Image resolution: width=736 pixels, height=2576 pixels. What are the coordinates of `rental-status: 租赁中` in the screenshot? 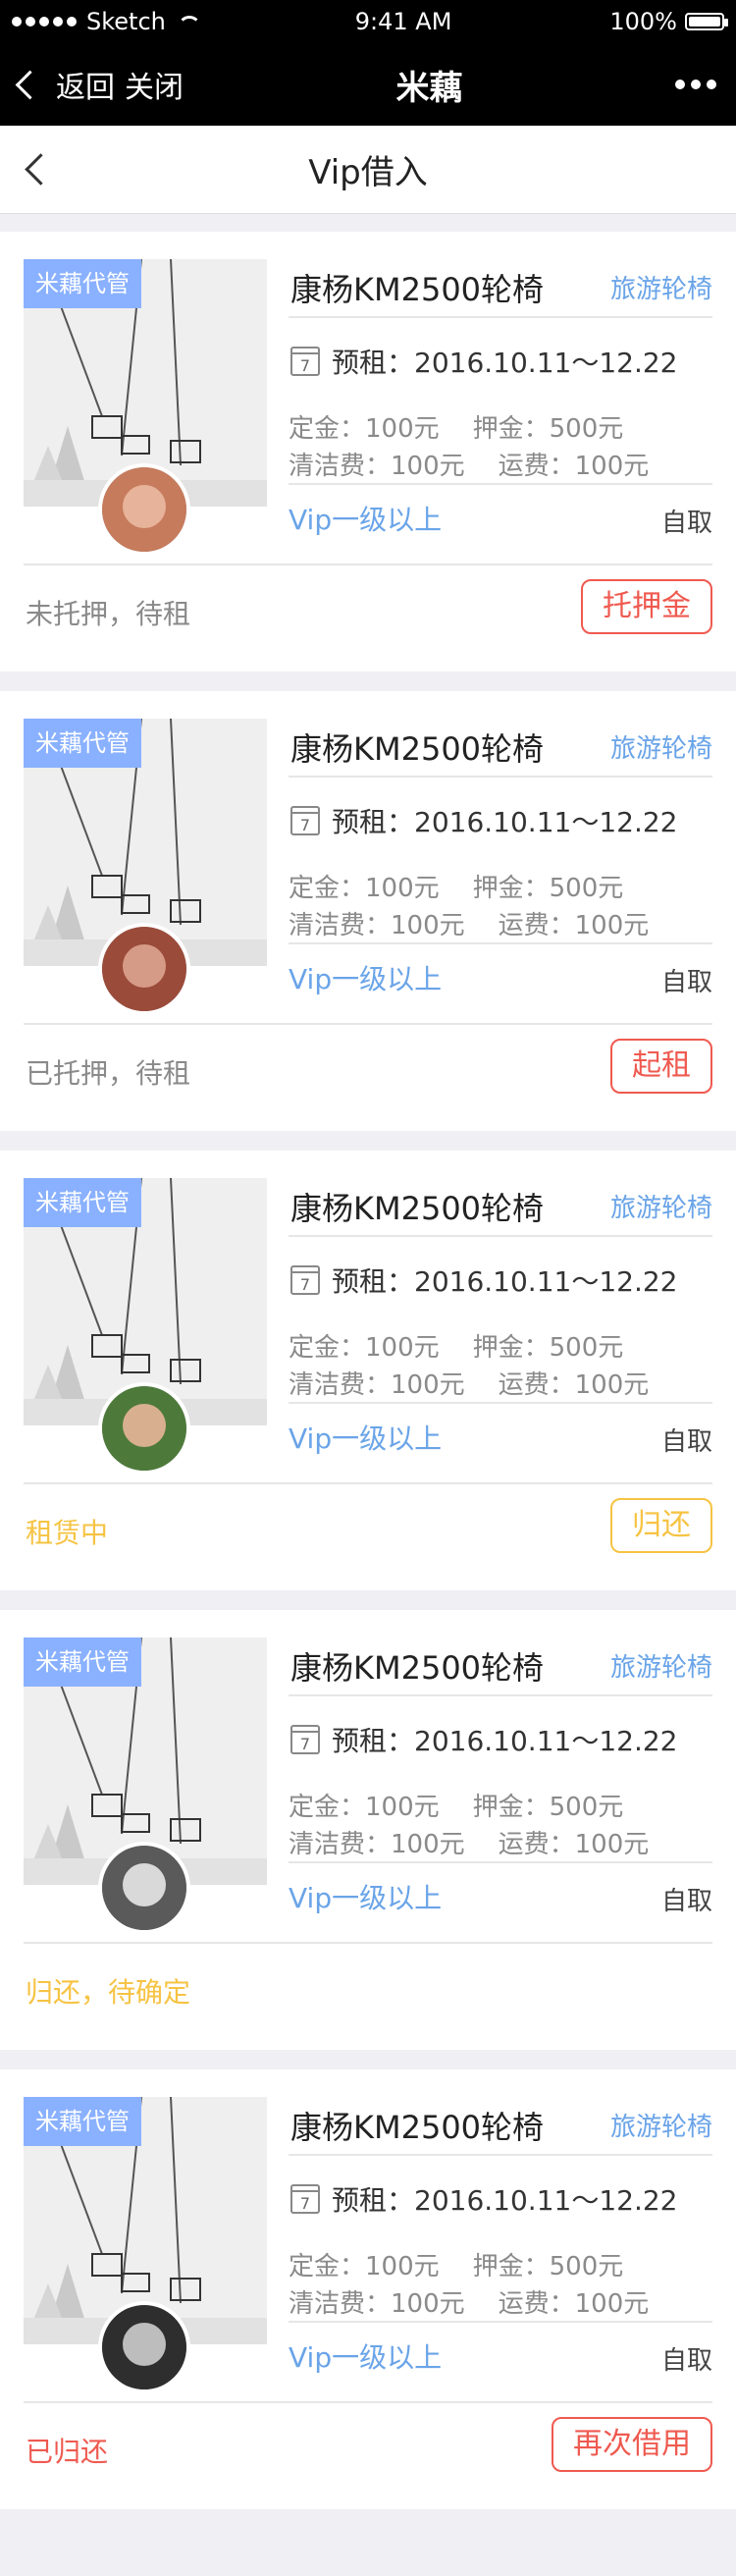 It's located at (67, 1533).